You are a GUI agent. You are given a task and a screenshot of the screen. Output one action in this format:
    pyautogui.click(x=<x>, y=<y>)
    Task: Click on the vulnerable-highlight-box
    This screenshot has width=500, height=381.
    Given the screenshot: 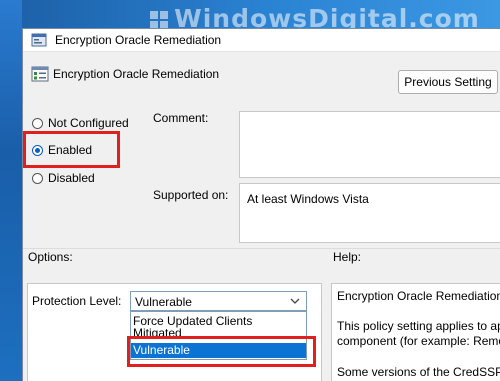 What is the action you would take?
    pyautogui.click(x=221, y=351)
    